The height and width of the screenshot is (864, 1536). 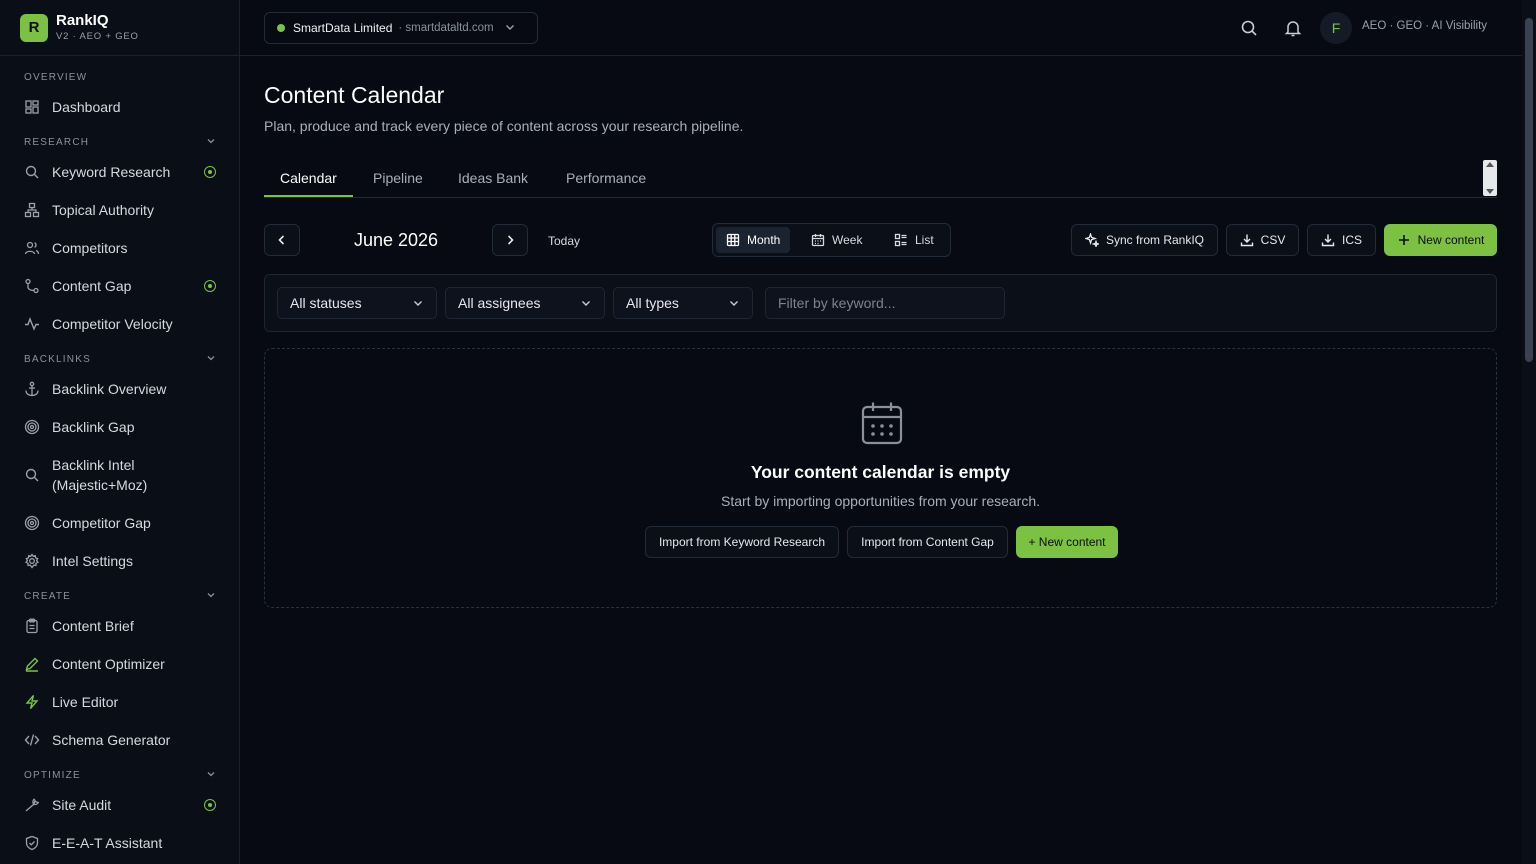 I want to click on tab-calendar: Calendar, so click(x=308, y=178).